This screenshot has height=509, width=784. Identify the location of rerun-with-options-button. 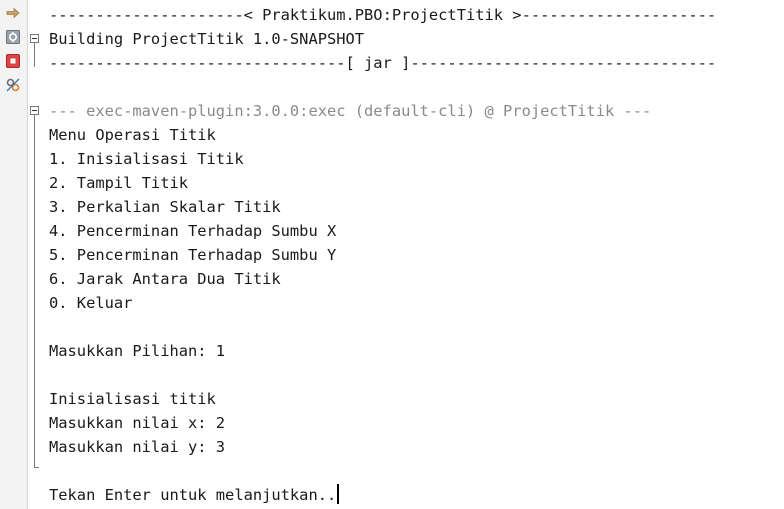
(13, 39).